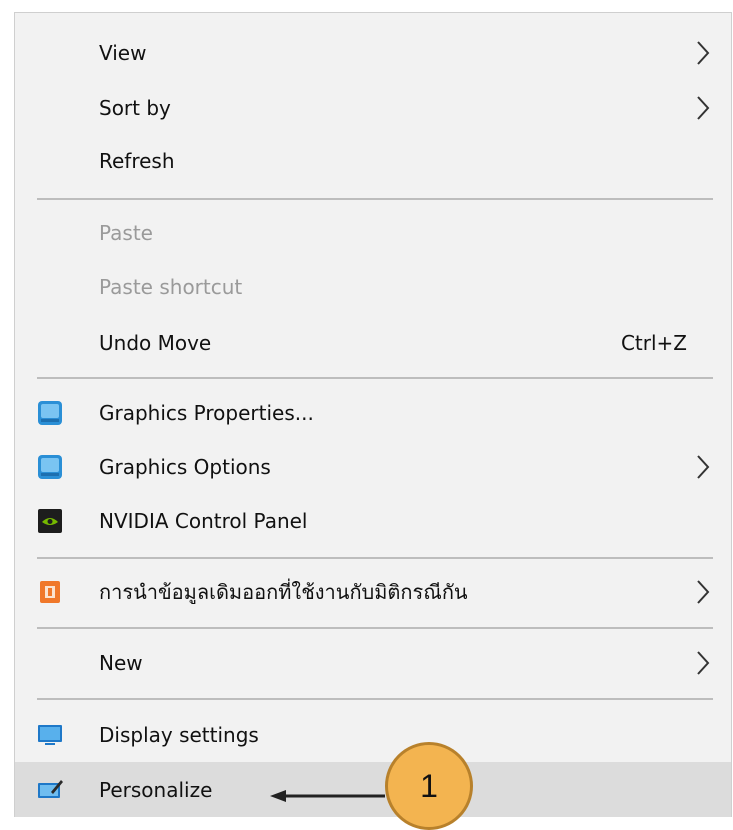  What do you see at coordinates (185, 466) in the screenshot?
I see `menu-item-label: Graphics Options` at bounding box center [185, 466].